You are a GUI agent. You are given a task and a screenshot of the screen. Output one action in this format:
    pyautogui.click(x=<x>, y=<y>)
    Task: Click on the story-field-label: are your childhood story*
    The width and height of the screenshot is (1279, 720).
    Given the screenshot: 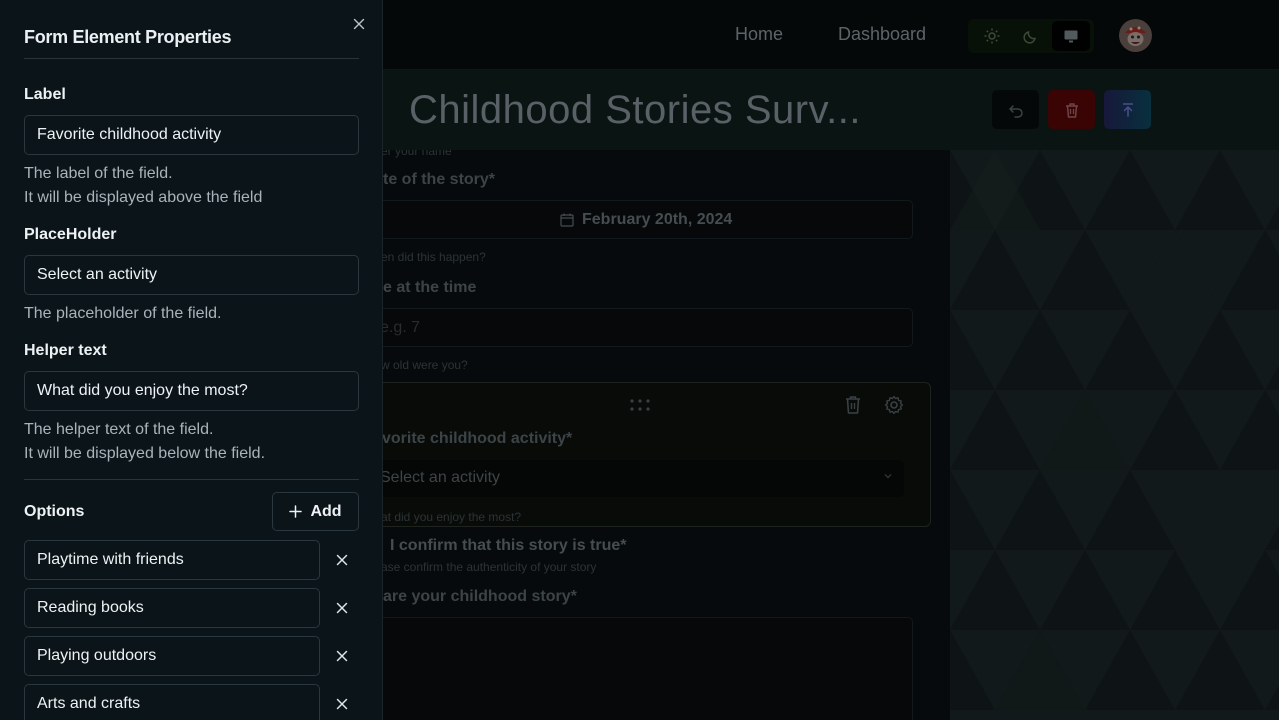 What is the action you would take?
    pyautogui.click(x=480, y=596)
    